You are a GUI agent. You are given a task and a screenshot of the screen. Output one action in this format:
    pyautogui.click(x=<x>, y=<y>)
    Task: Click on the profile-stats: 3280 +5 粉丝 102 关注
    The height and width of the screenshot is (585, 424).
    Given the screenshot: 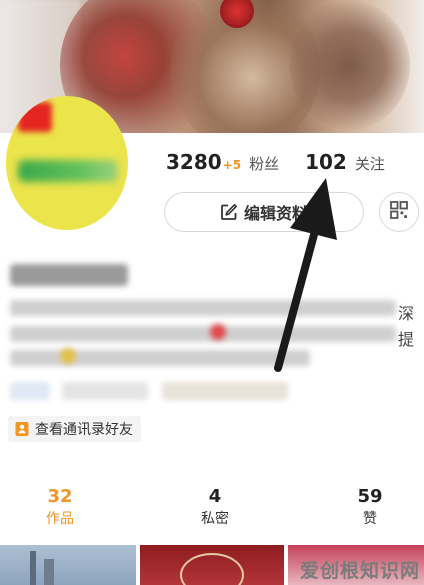 What is the action you would take?
    pyautogui.click(x=275, y=164)
    